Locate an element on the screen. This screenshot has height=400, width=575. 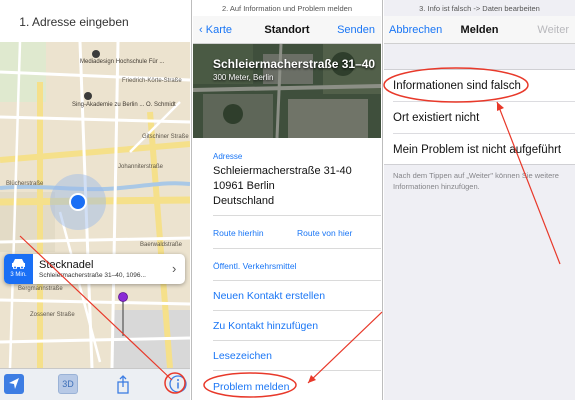
option-problem-not-listed: Mein Problem ist nicht aufgeführt is located at coordinates (479, 150).